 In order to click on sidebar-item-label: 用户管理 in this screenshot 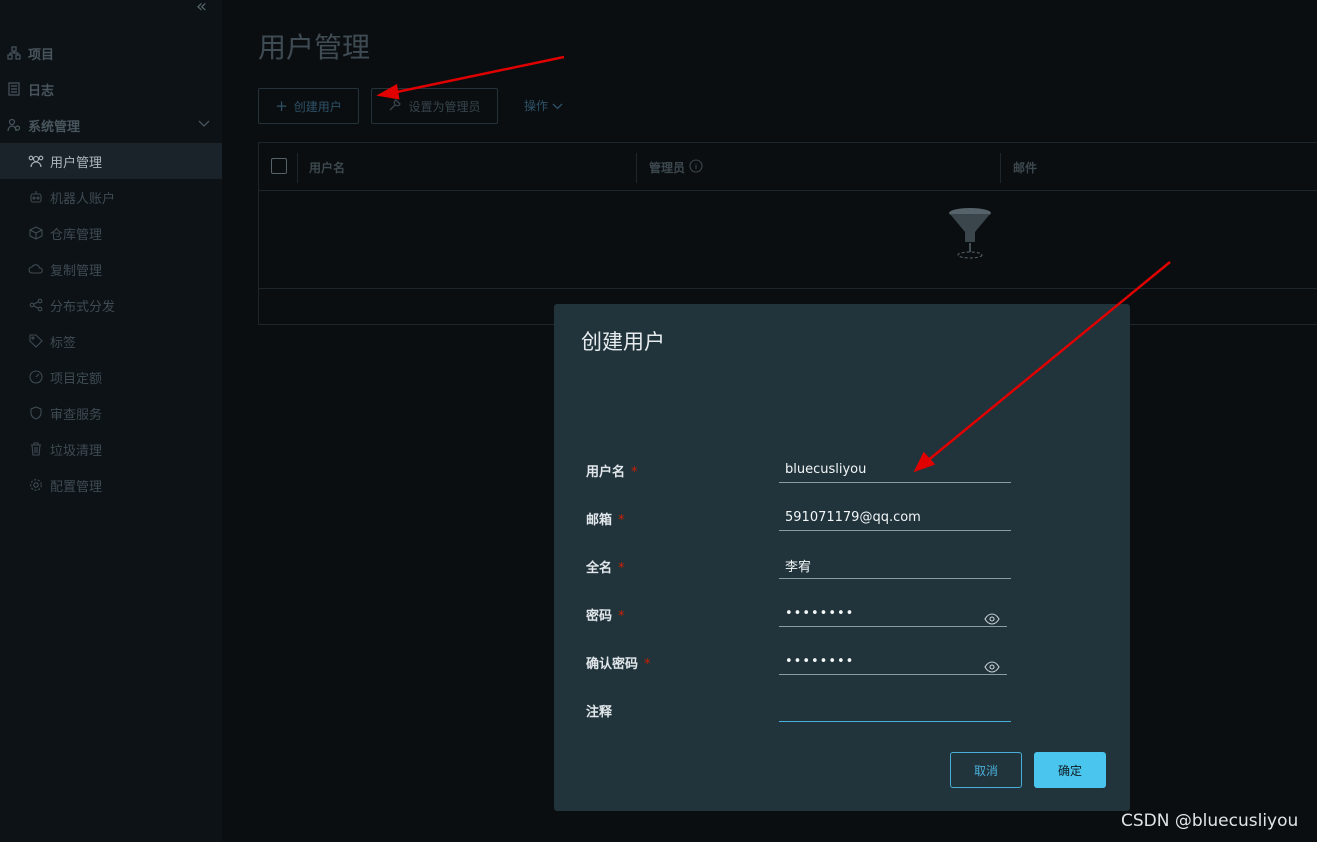, I will do `click(76, 163)`.